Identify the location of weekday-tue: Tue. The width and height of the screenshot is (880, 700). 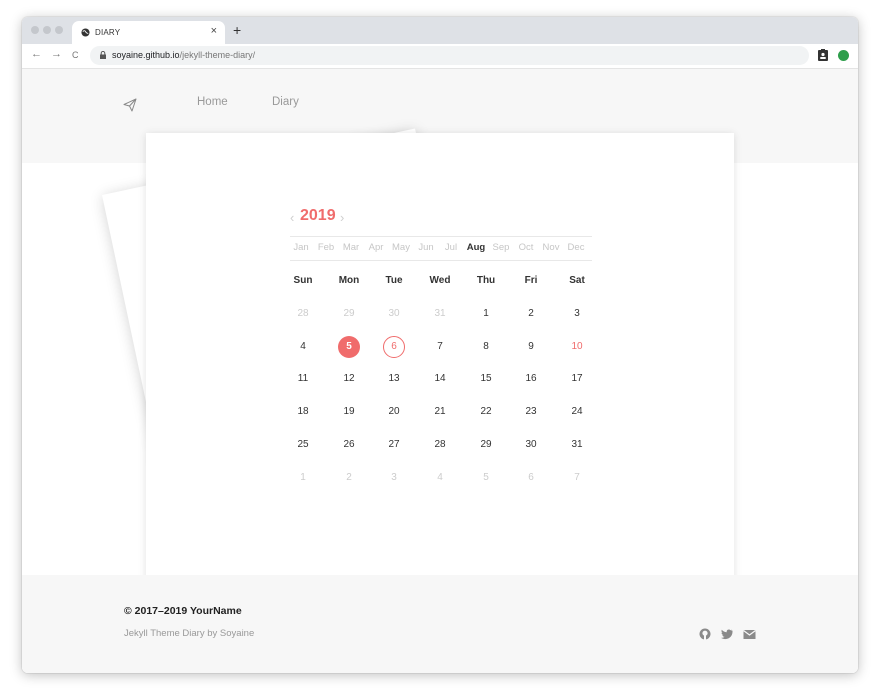
(394, 280).